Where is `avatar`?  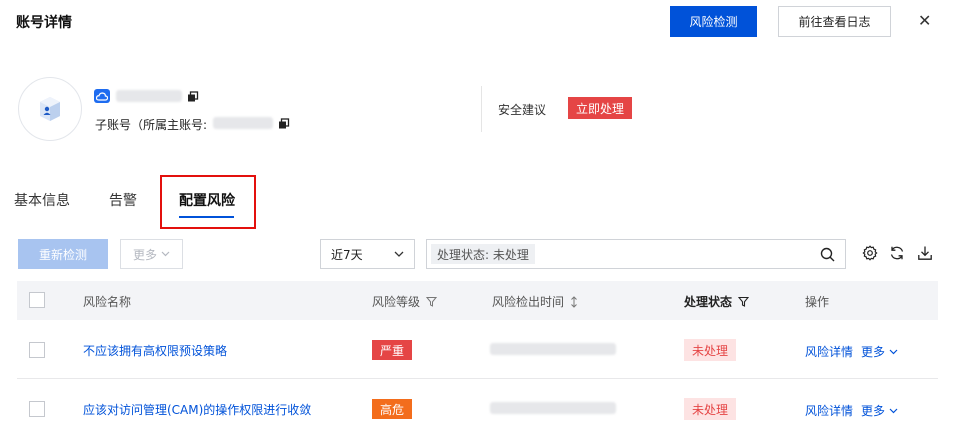 avatar is located at coordinates (50, 109).